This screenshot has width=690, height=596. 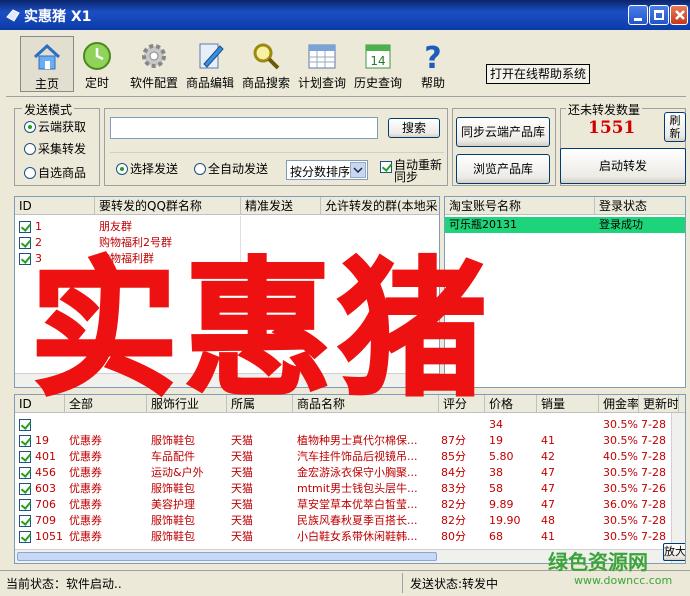 What do you see at coordinates (327, 170) in the screenshot?
I see `sort-select: 按分数排序` at bounding box center [327, 170].